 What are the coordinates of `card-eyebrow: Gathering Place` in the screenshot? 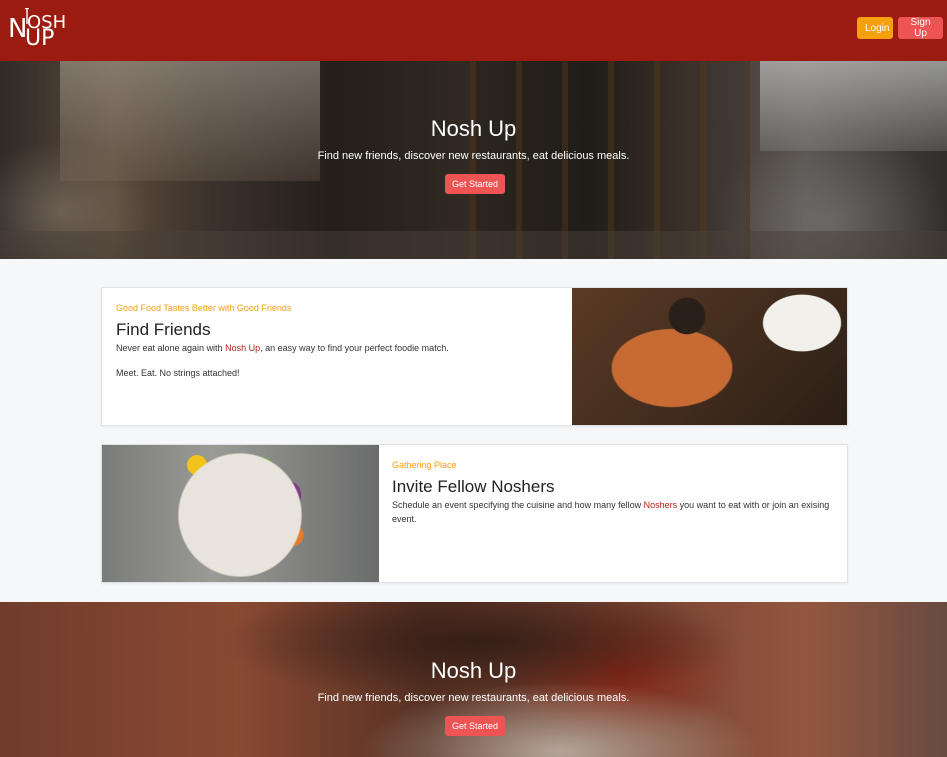 It's located at (424, 465).